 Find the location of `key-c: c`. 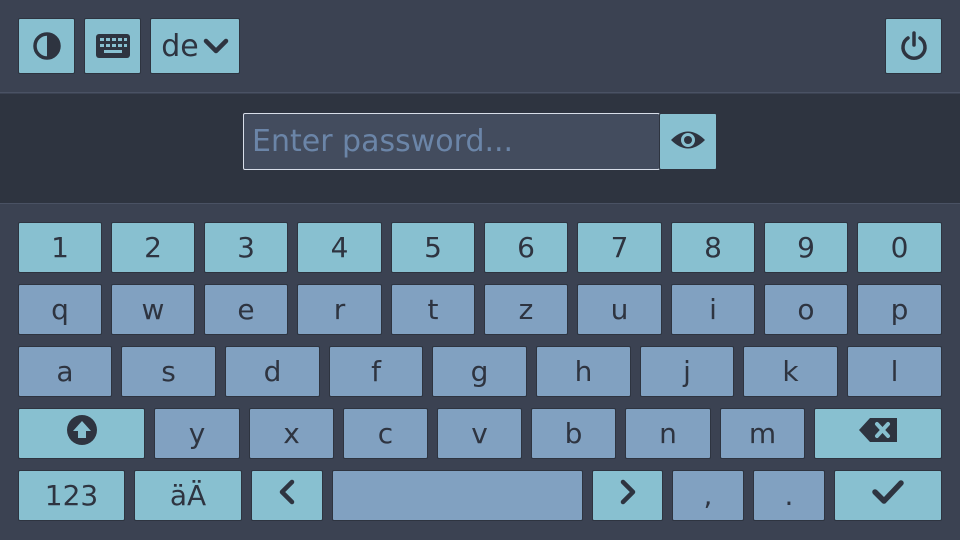

key-c: c is located at coordinates (385, 433).